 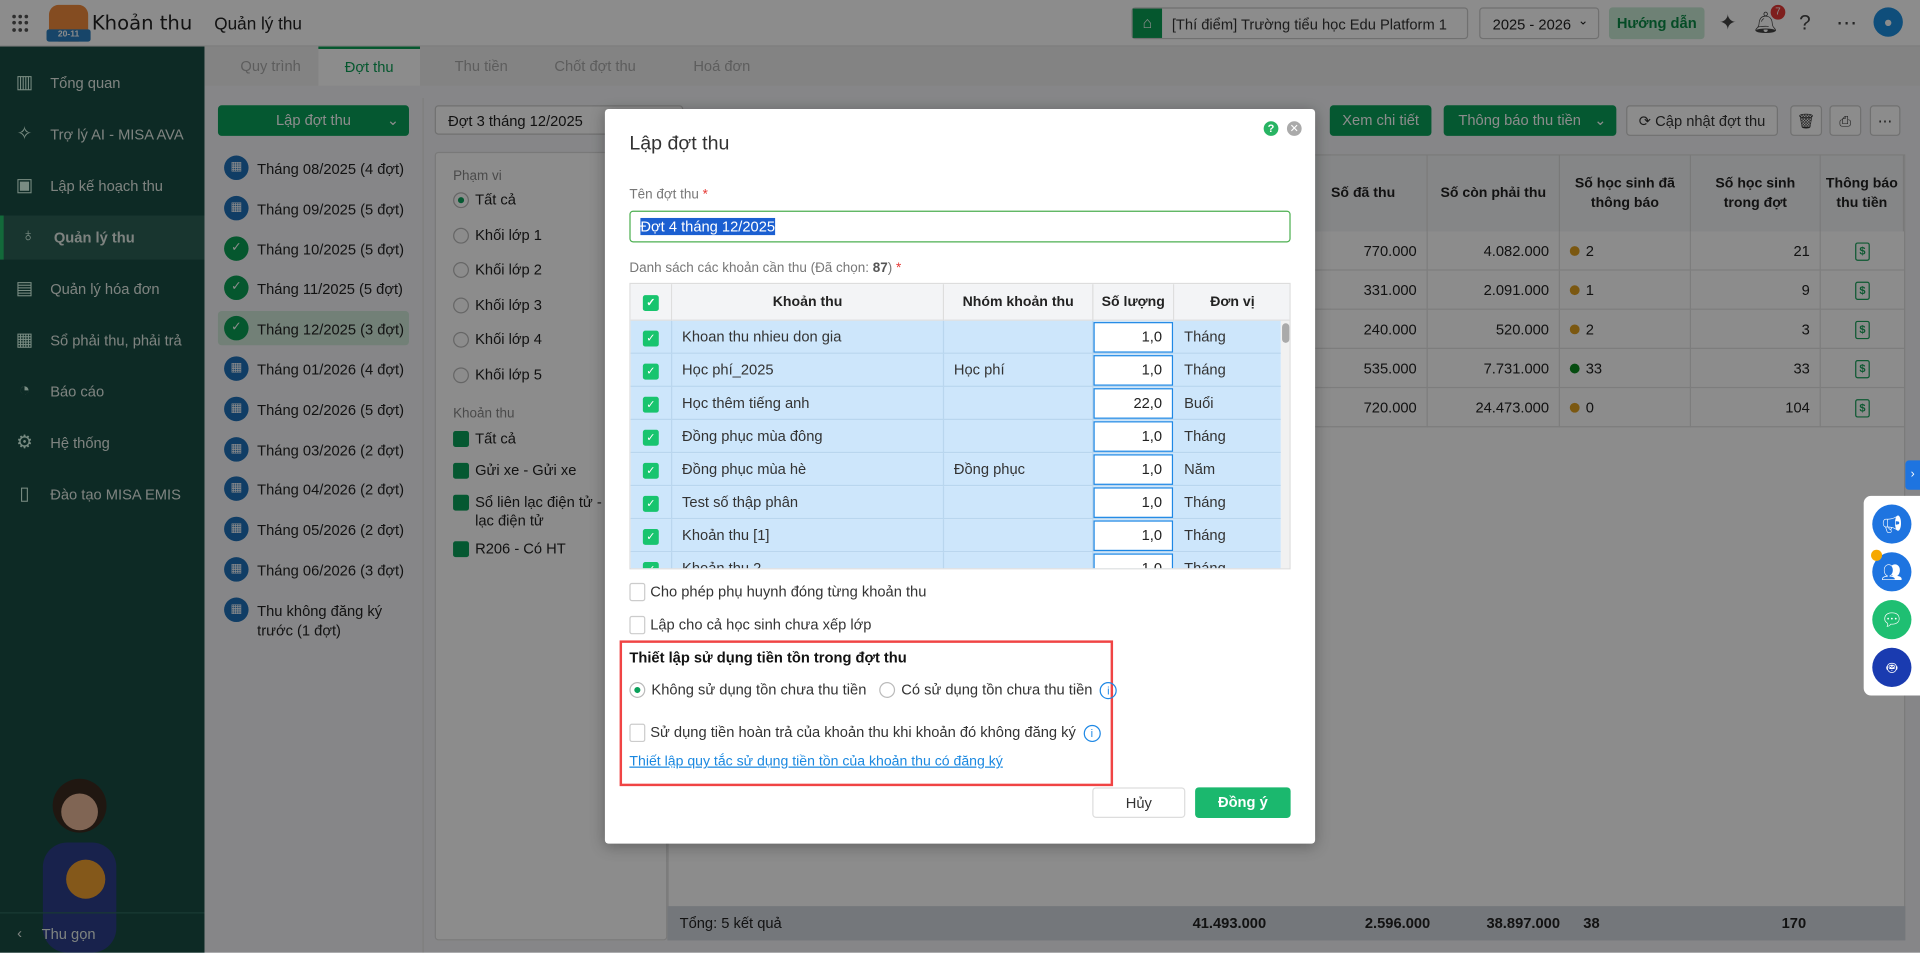 What do you see at coordinates (1232, 302) in the screenshot?
I see `col-header-unit: Đơn vị` at bounding box center [1232, 302].